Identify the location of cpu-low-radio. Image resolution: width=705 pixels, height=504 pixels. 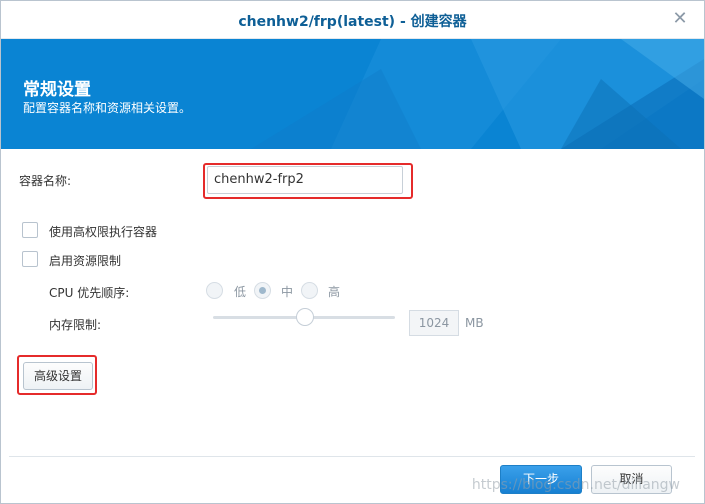
(214, 290).